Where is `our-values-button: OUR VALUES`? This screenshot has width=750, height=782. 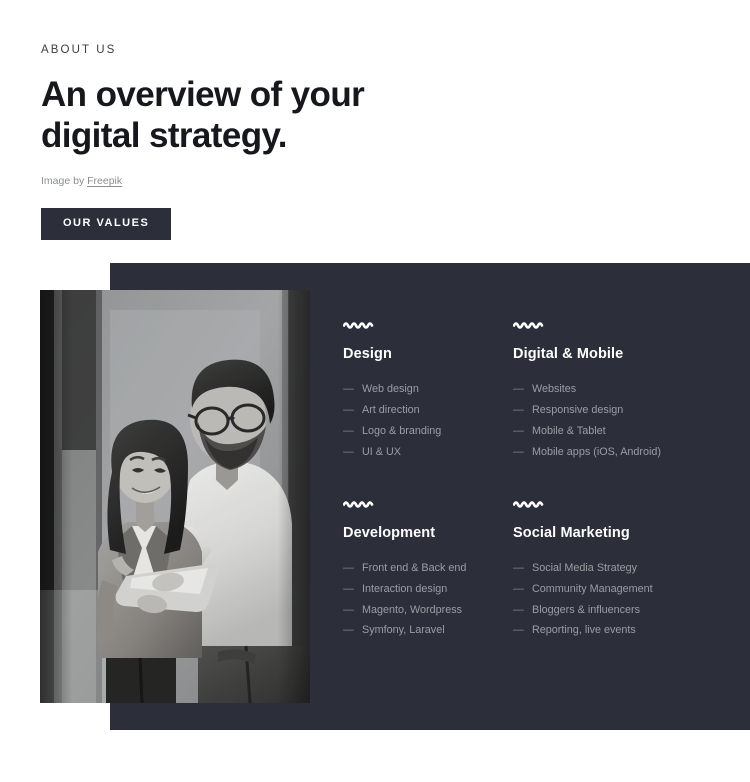 our-values-button: OUR VALUES is located at coordinates (106, 224).